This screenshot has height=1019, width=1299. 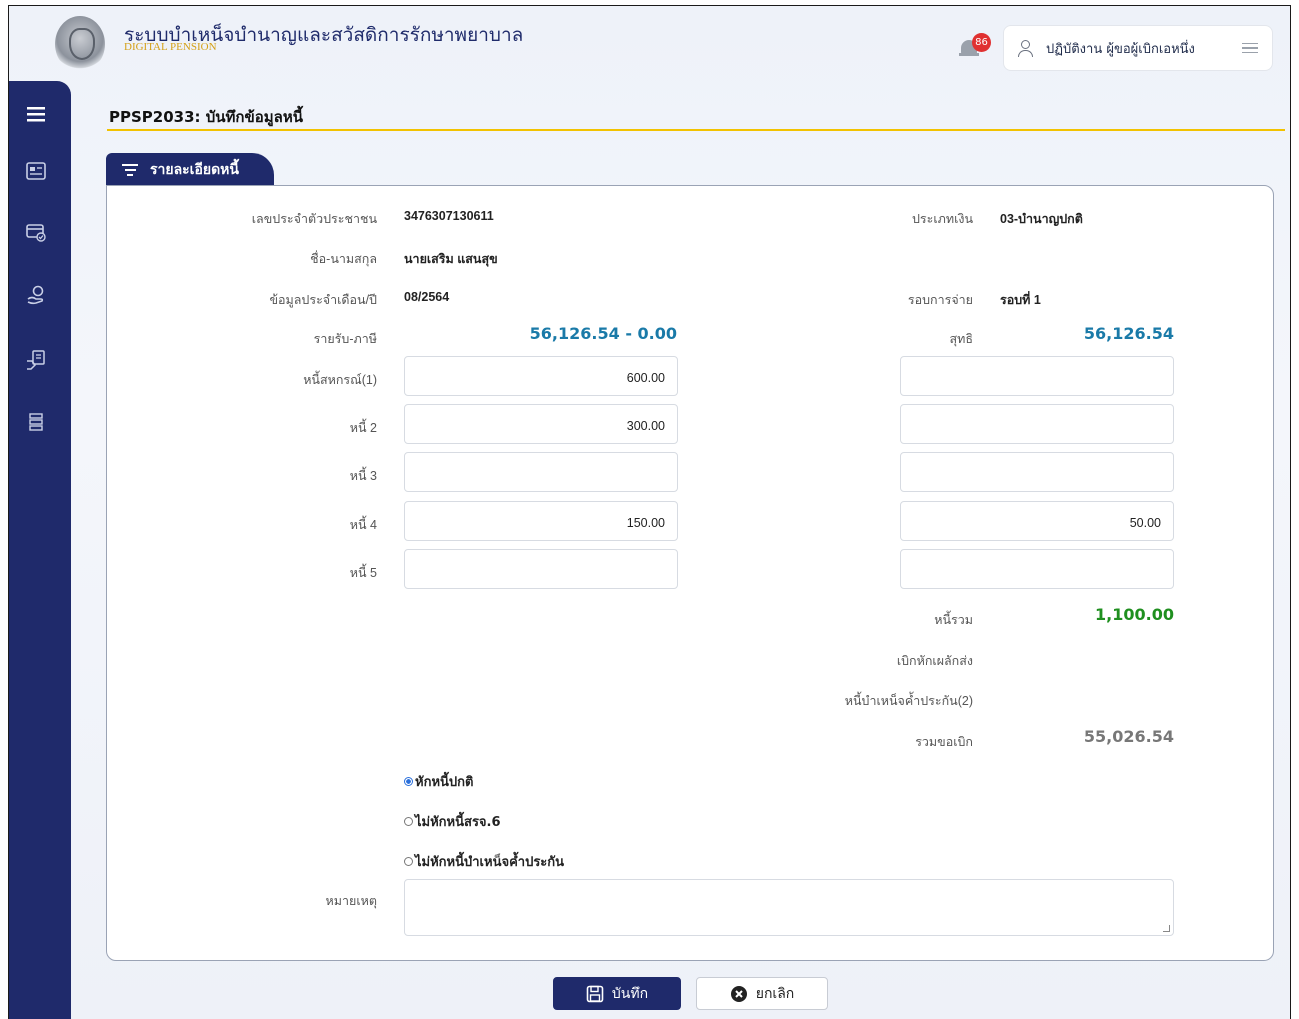 What do you see at coordinates (541, 569) in the screenshot?
I see `debt-5-input` at bounding box center [541, 569].